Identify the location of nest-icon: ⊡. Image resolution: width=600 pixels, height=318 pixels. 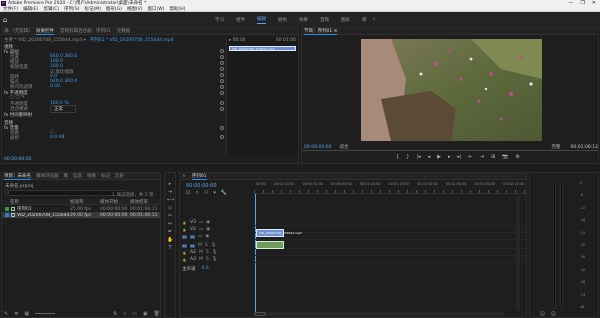
(188, 193).